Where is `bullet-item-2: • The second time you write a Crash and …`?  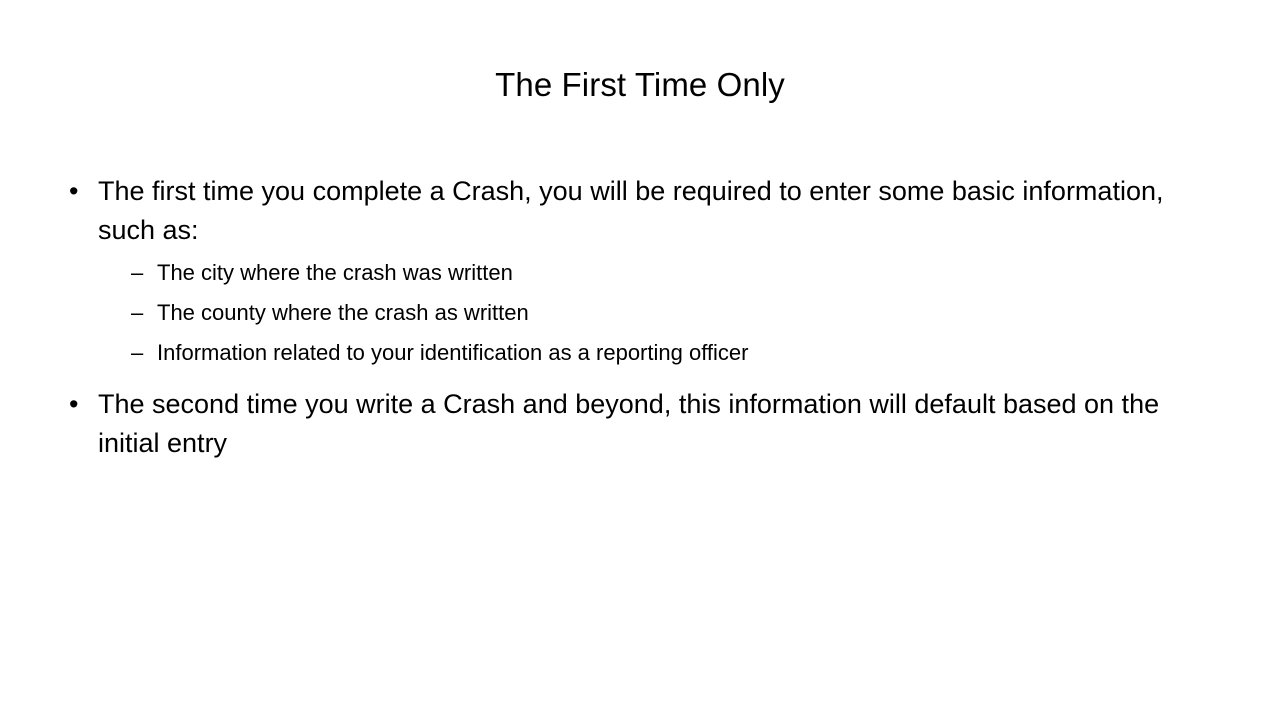 bullet-item-2: • The second time you write a Crash and … is located at coordinates (642, 423).